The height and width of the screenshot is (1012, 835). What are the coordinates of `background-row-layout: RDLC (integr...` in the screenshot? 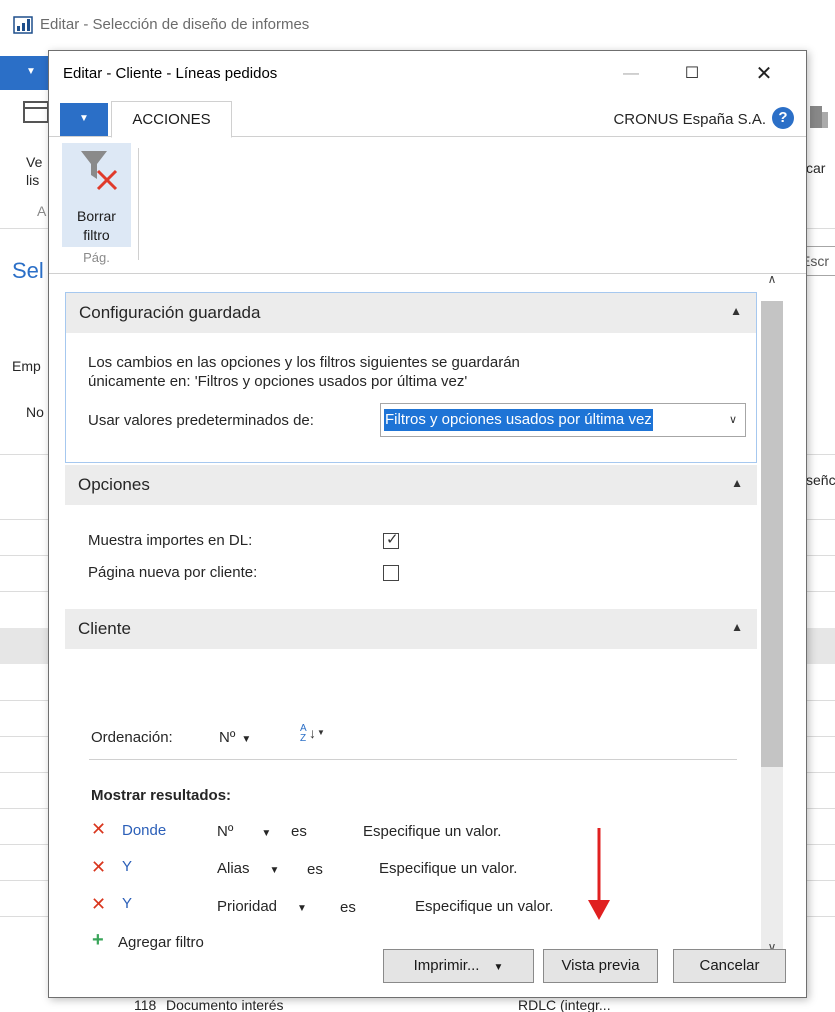 It's located at (564, 1004).